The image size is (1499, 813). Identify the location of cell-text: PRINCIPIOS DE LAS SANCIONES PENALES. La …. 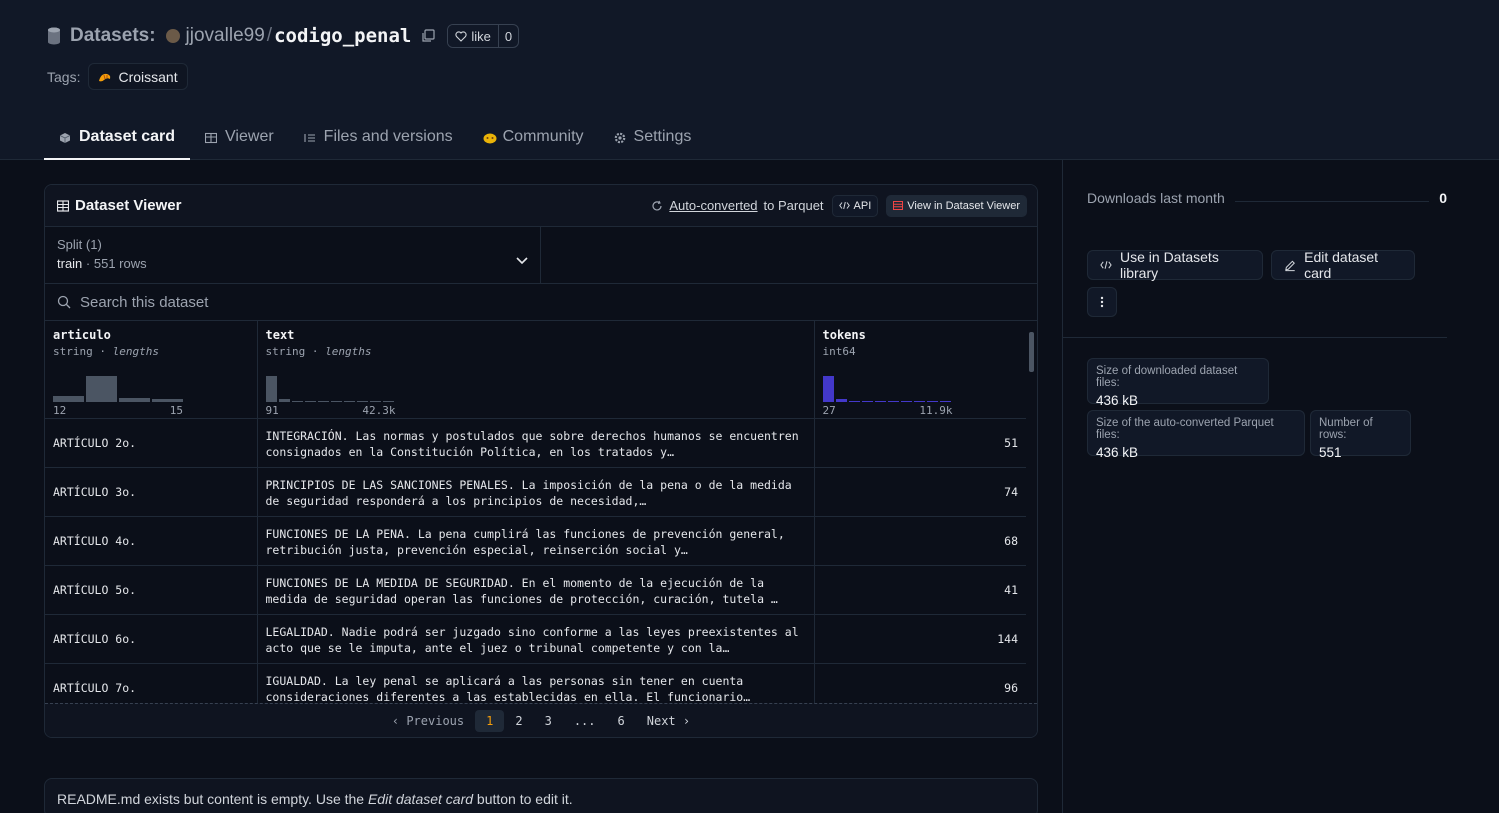
(536, 492).